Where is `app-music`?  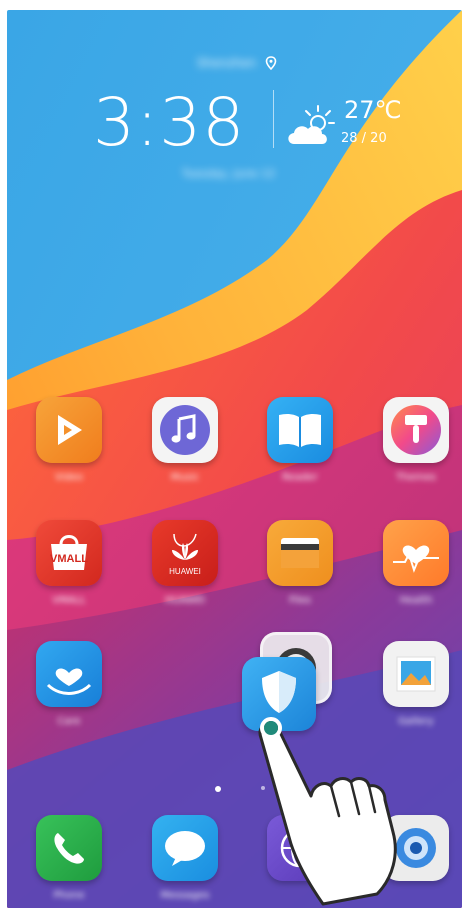
app-music is located at coordinates (185, 430).